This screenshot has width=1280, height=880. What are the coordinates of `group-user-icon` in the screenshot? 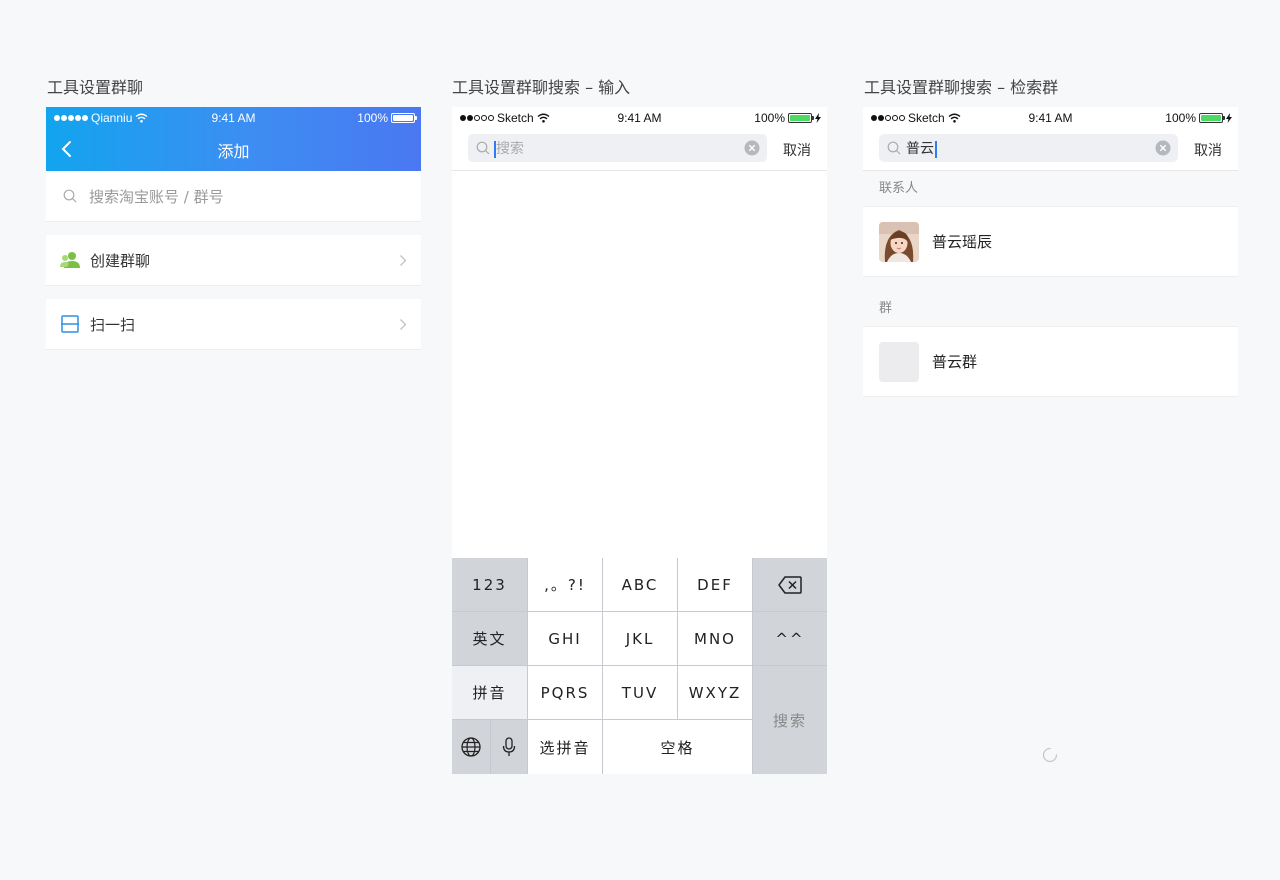 It's located at (70, 260).